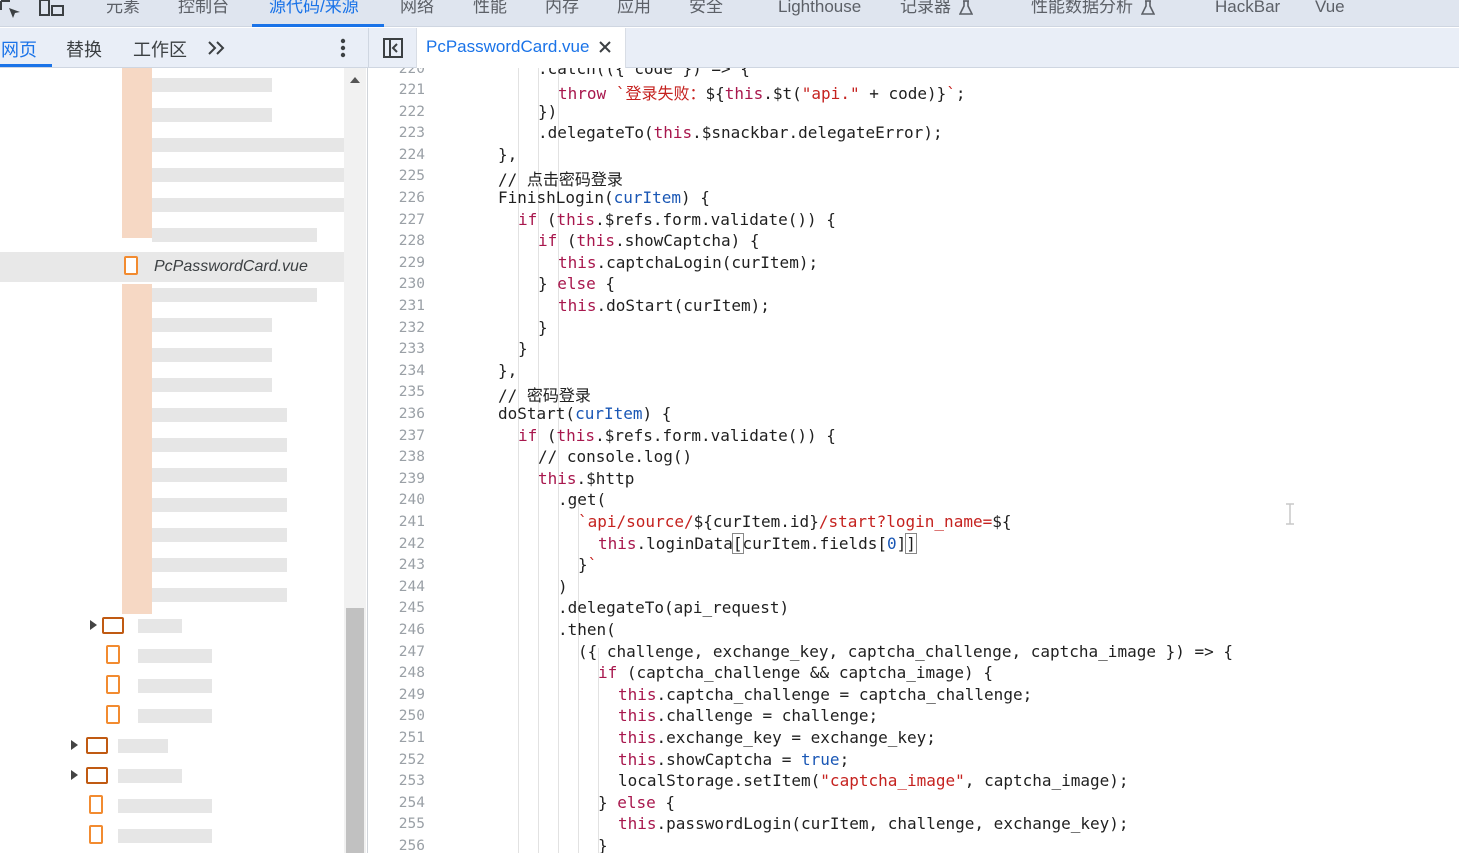  What do you see at coordinates (604, 197) in the screenshot?
I see `code-line: FinishLogin(curItem) {` at bounding box center [604, 197].